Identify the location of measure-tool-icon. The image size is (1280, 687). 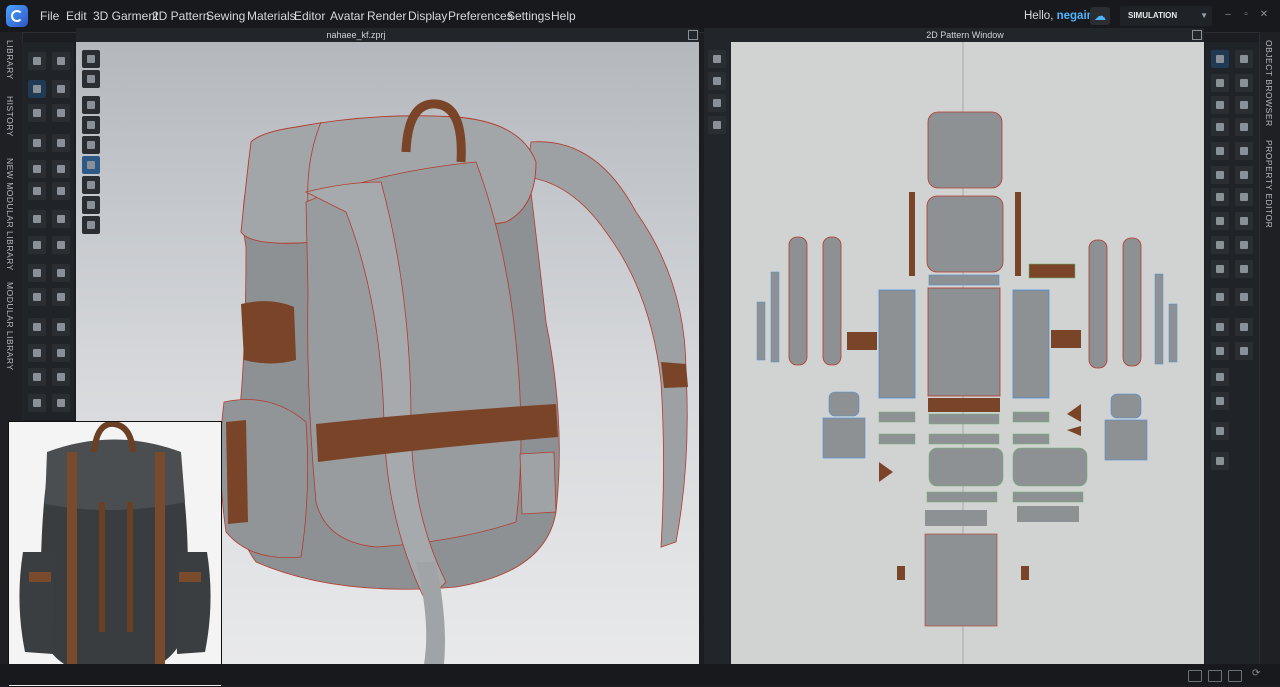
(37, 273).